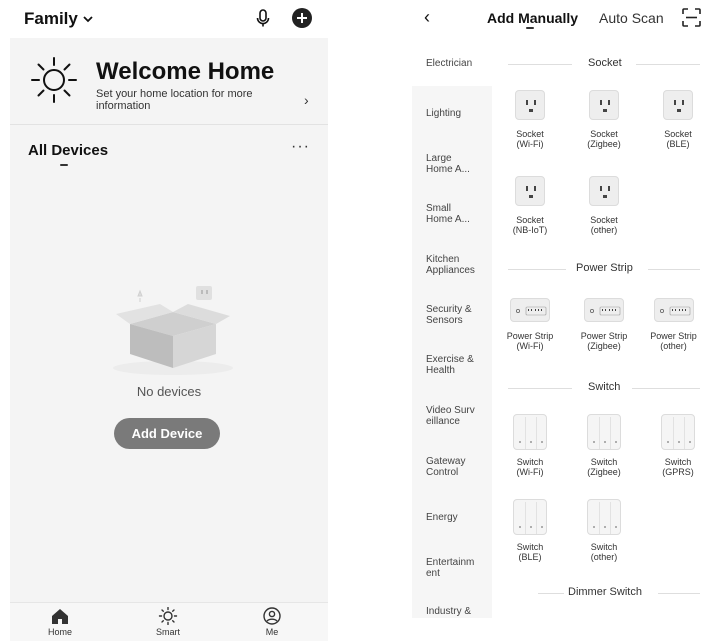 The width and height of the screenshot is (704, 641). I want to click on tab-me-label: Me, so click(272, 632).